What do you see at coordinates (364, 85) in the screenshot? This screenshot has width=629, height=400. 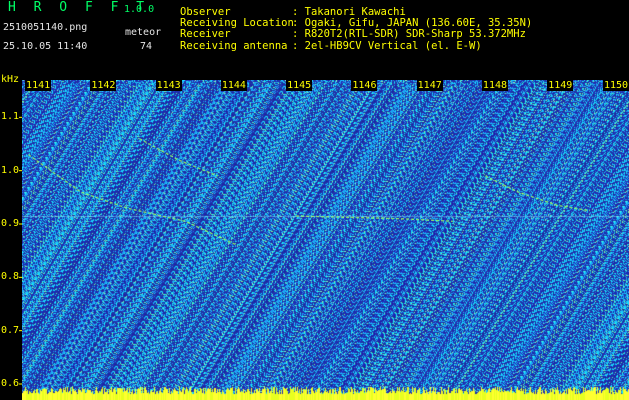 I see `x-tick-label: 1146` at bounding box center [364, 85].